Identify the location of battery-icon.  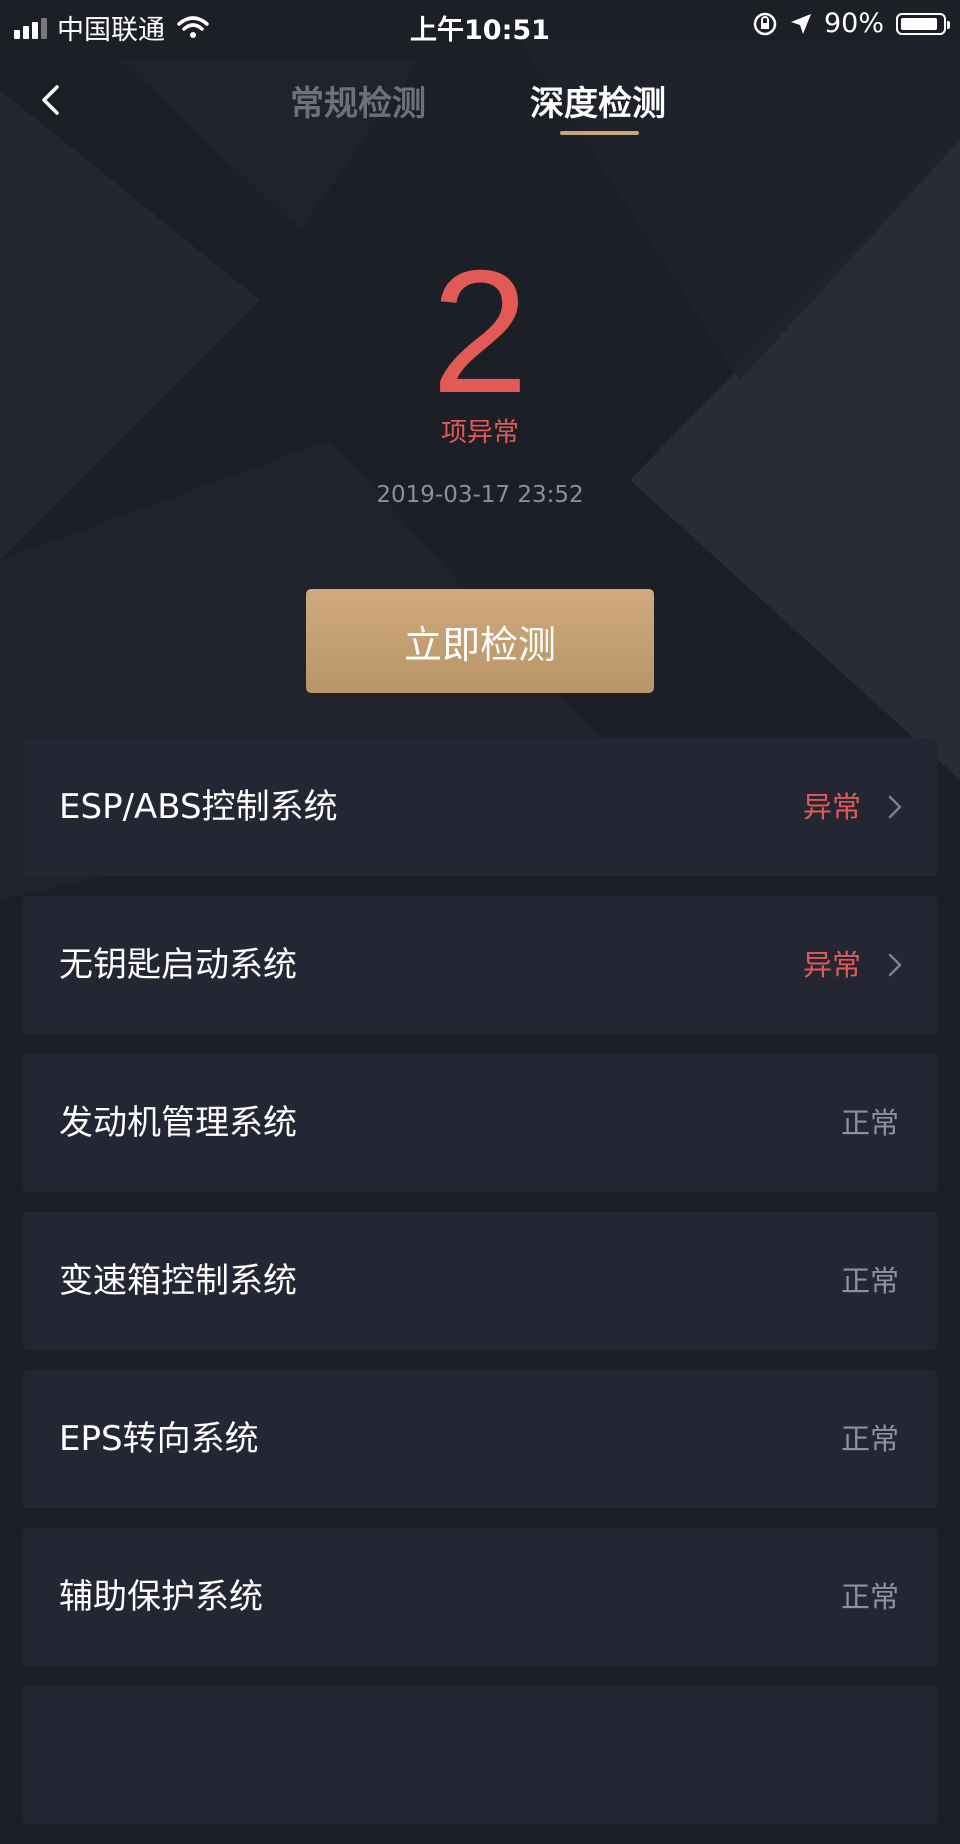
(923, 23).